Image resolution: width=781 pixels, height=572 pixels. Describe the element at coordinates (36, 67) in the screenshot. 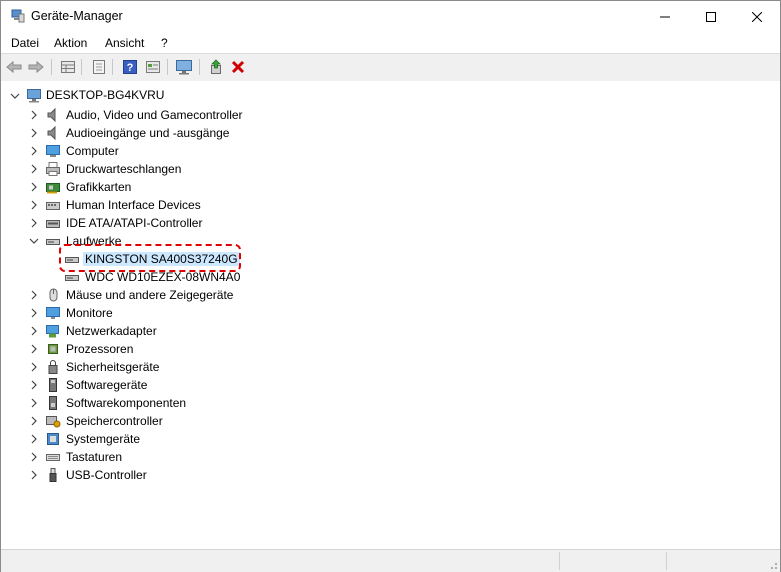

I see `forward-button` at that location.